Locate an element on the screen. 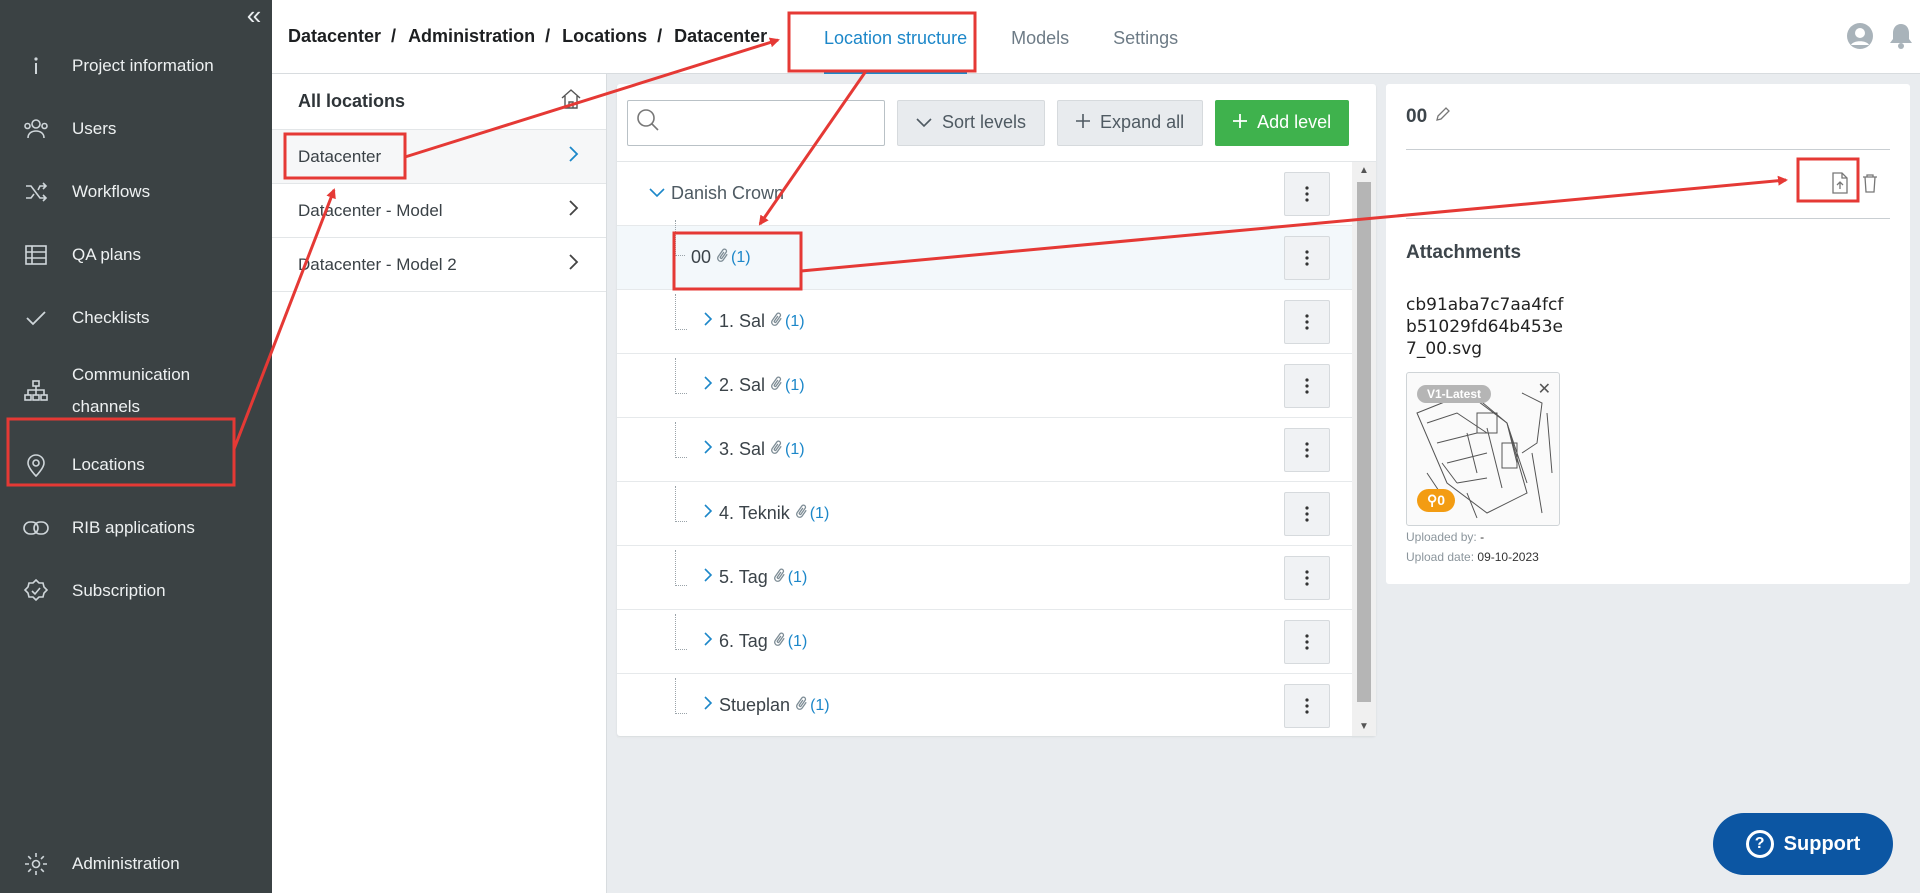 This screenshot has height=893, width=1920. collapse-sidebar-icon: « is located at coordinates (254, 15).